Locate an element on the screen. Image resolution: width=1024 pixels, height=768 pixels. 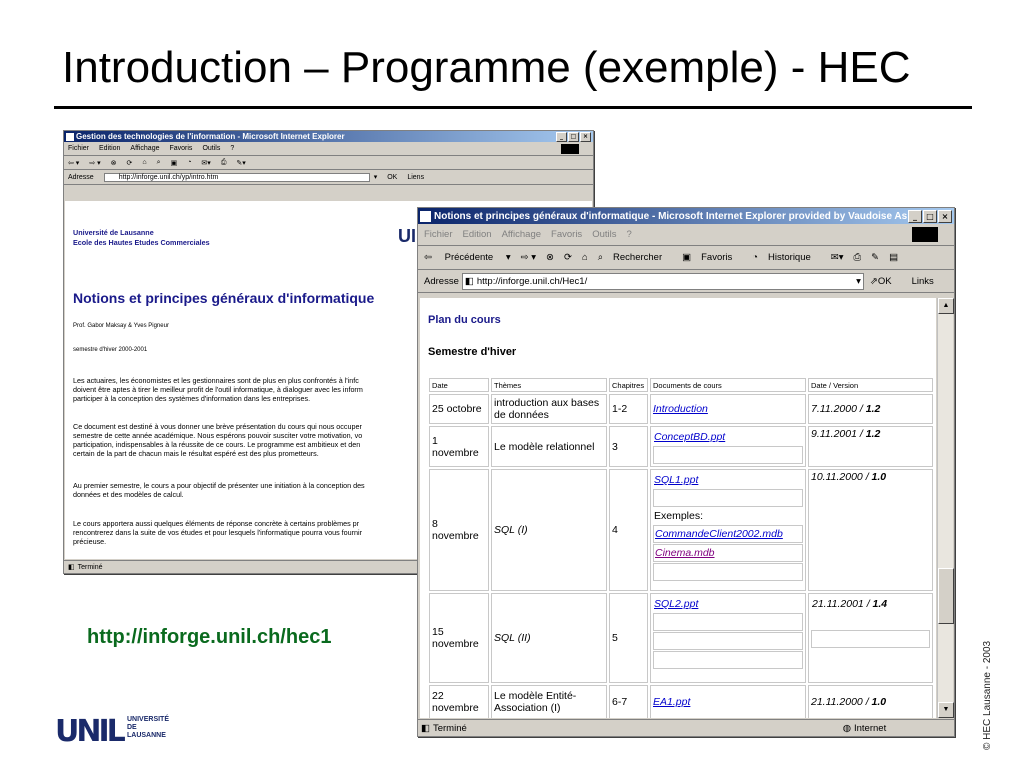
search-icon: ⌕ is located at coordinates (159, 163).